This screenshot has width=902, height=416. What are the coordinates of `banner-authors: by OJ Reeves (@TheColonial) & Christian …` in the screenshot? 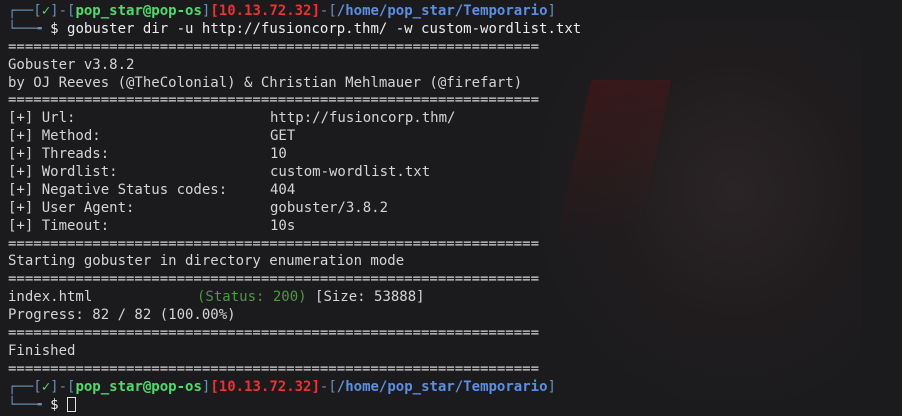 It's located at (265, 82).